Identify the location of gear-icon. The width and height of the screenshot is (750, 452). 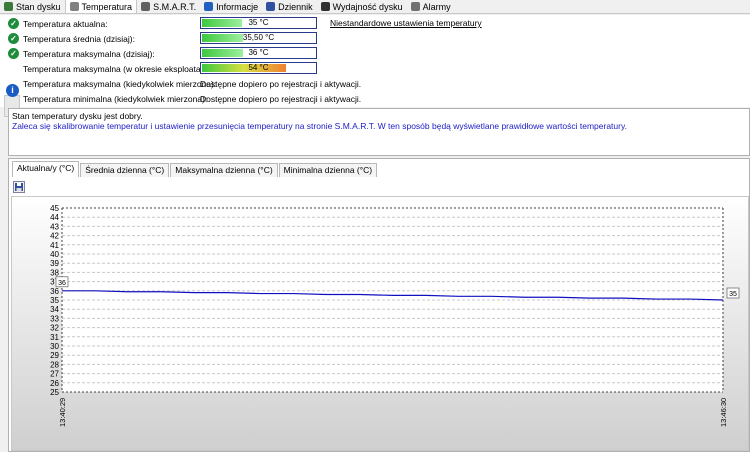
(8, 6).